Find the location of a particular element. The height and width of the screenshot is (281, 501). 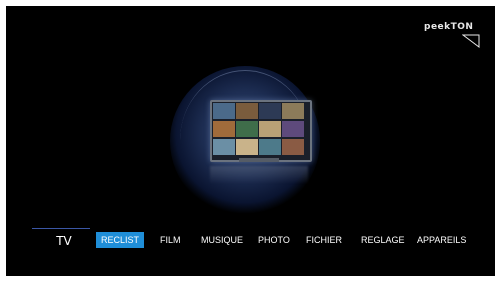

brand-logo: peekTON is located at coordinates (453, 35).